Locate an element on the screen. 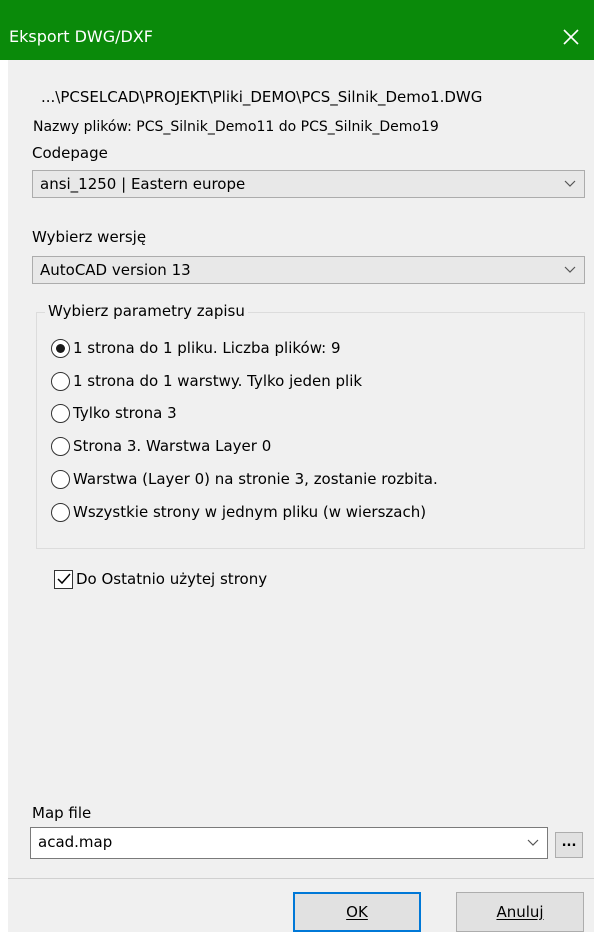 The width and height of the screenshot is (594, 932). version-label: Wybierz wersję is located at coordinates (89, 237).